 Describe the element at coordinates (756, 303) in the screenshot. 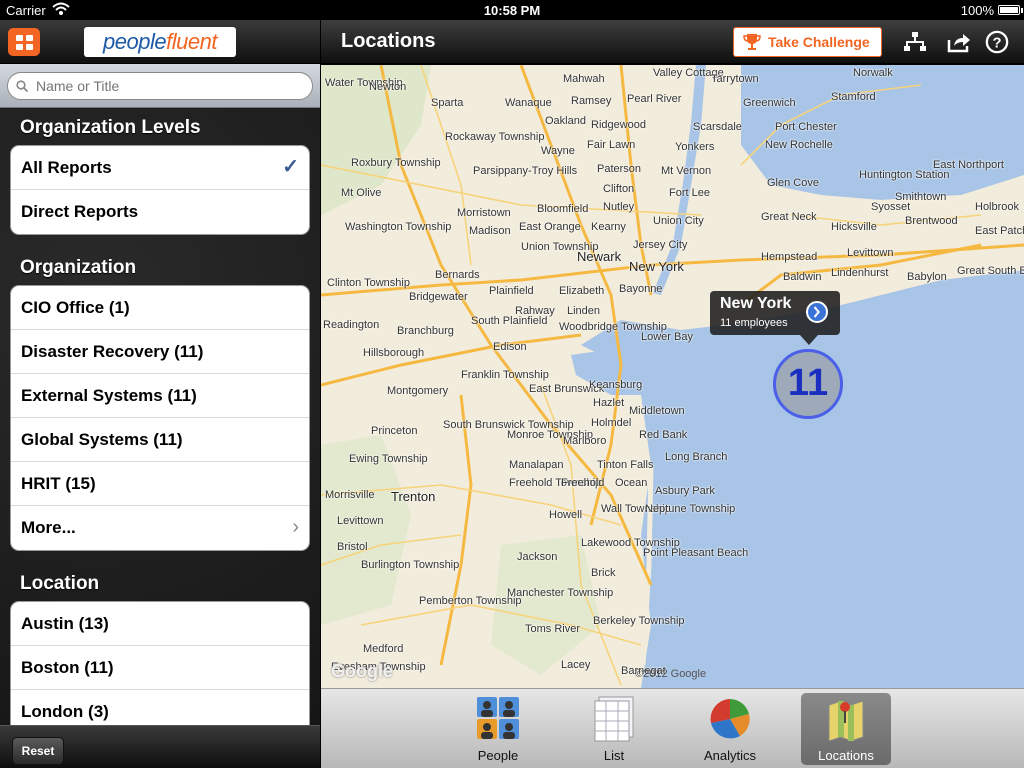

I see `callout-title: New York` at that location.